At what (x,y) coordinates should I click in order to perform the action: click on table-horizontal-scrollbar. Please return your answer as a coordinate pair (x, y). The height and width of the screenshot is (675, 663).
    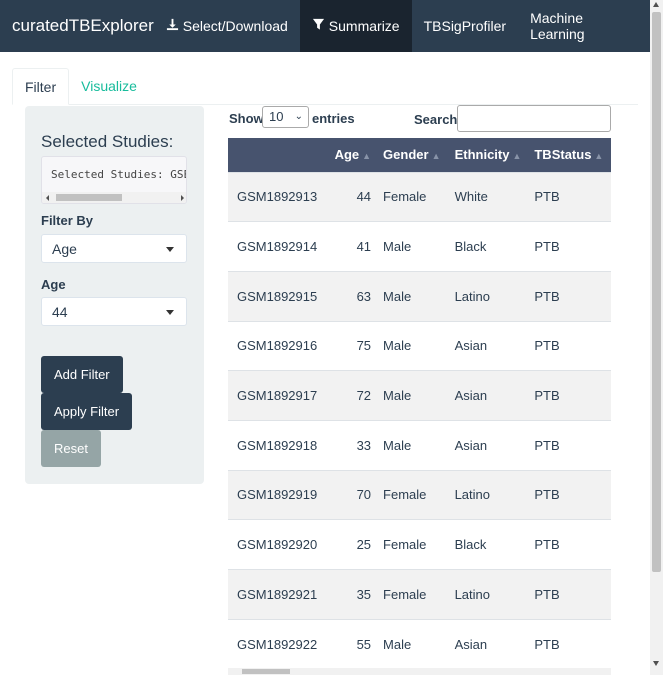
    Looking at the image, I should click on (419, 671).